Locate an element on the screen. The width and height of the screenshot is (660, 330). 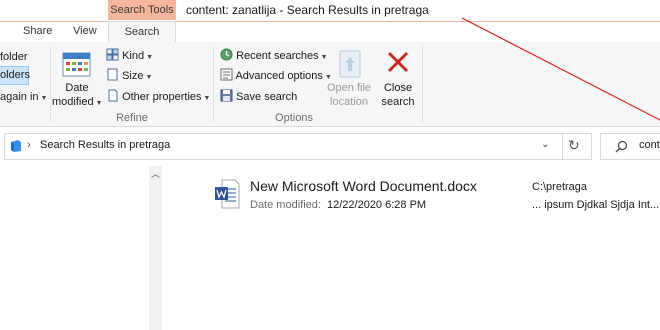
all-subfolders-button: olders is located at coordinates (15, 75).